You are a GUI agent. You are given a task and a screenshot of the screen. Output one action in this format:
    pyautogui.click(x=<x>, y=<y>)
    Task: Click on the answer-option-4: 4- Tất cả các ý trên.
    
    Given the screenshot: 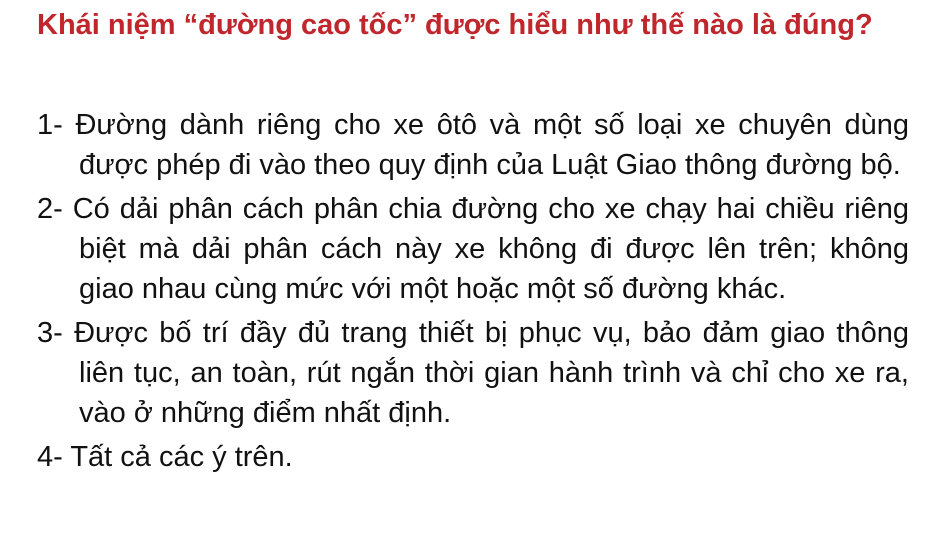 What is the action you would take?
    pyautogui.click(x=473, y=457)
    